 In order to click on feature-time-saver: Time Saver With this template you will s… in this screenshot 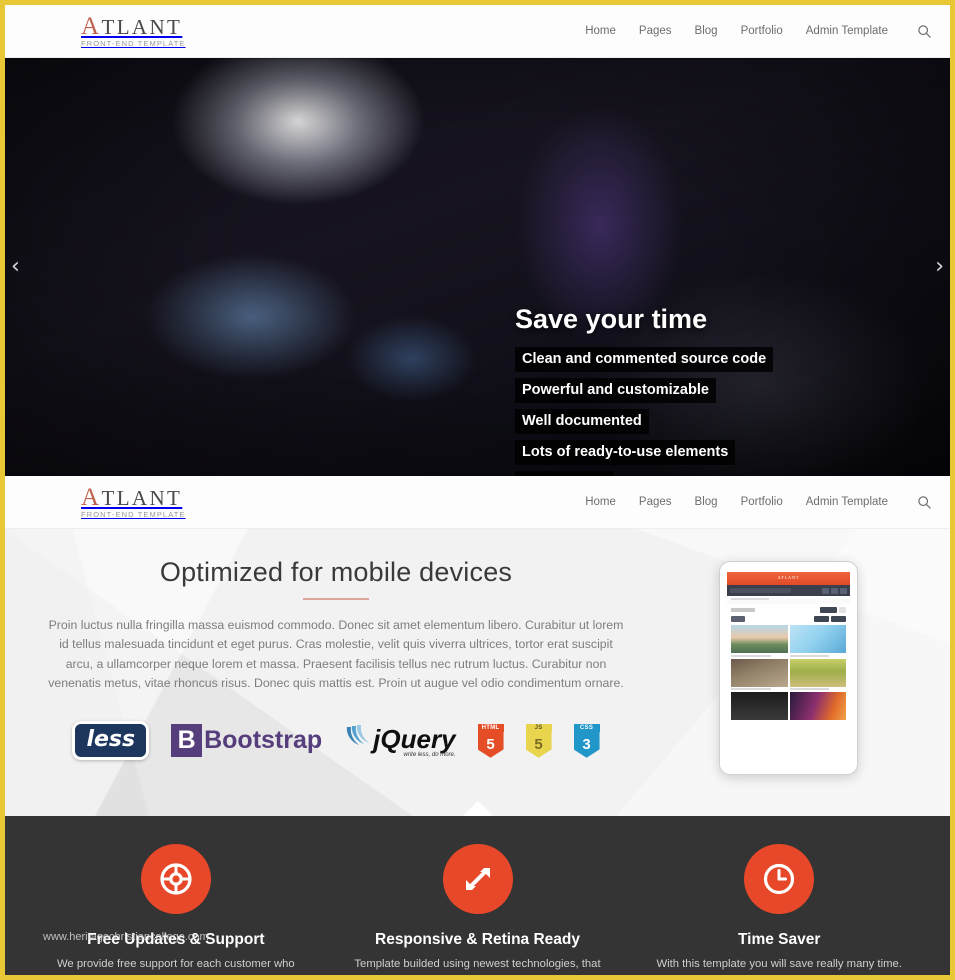, I will do `click(779, 909)`.